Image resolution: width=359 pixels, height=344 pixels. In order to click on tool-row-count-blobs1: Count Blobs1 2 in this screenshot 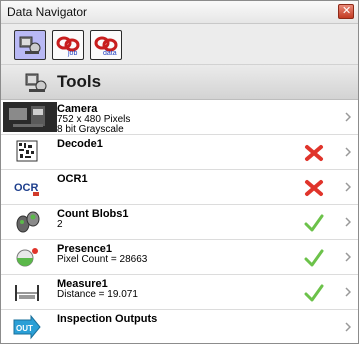, I will do `click(179, 222)`.